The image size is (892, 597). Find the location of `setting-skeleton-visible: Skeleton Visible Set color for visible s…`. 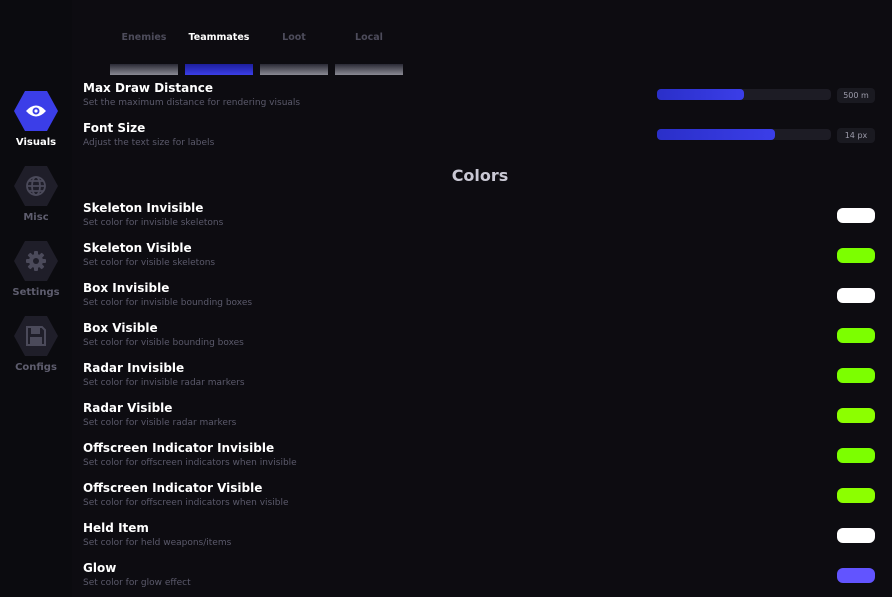

setting-skeleton-visible: Skeleton Visible Set color for visible s… is located at coordinates (149, 255).